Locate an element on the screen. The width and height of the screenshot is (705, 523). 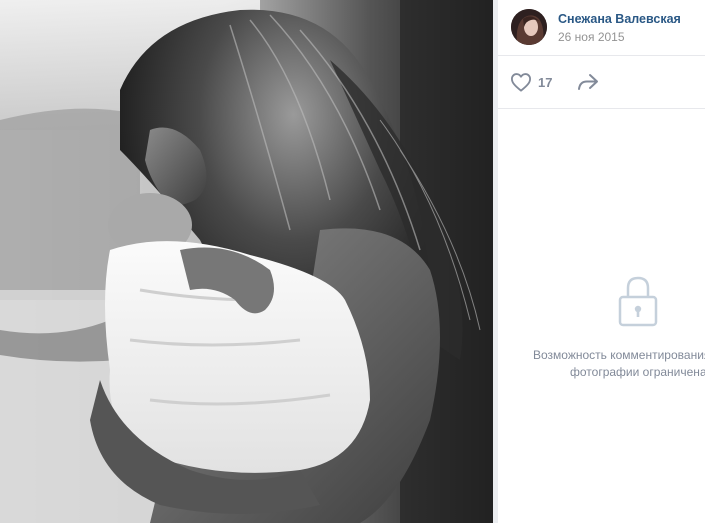
share-arrow-icon is located at coordinates (588, 82).